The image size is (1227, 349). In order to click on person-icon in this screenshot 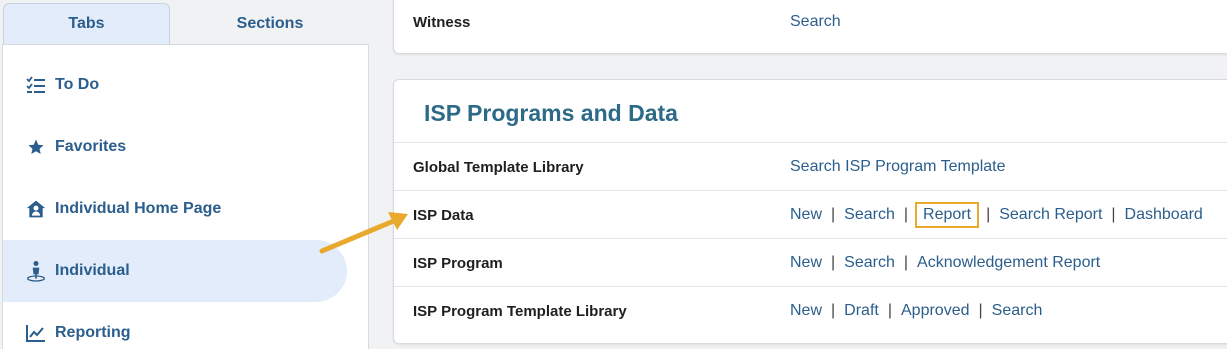, I will do `click(36, 271)`.